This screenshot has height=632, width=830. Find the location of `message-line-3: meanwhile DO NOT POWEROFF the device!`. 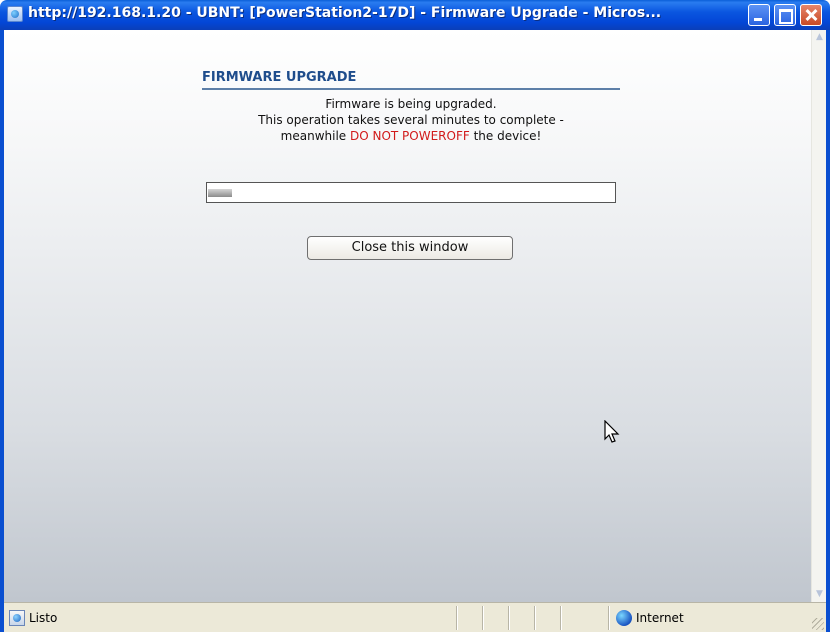

message-line-3: meanwhile DO NOT POWEROFF the device! is located at coordinates (411, 136).